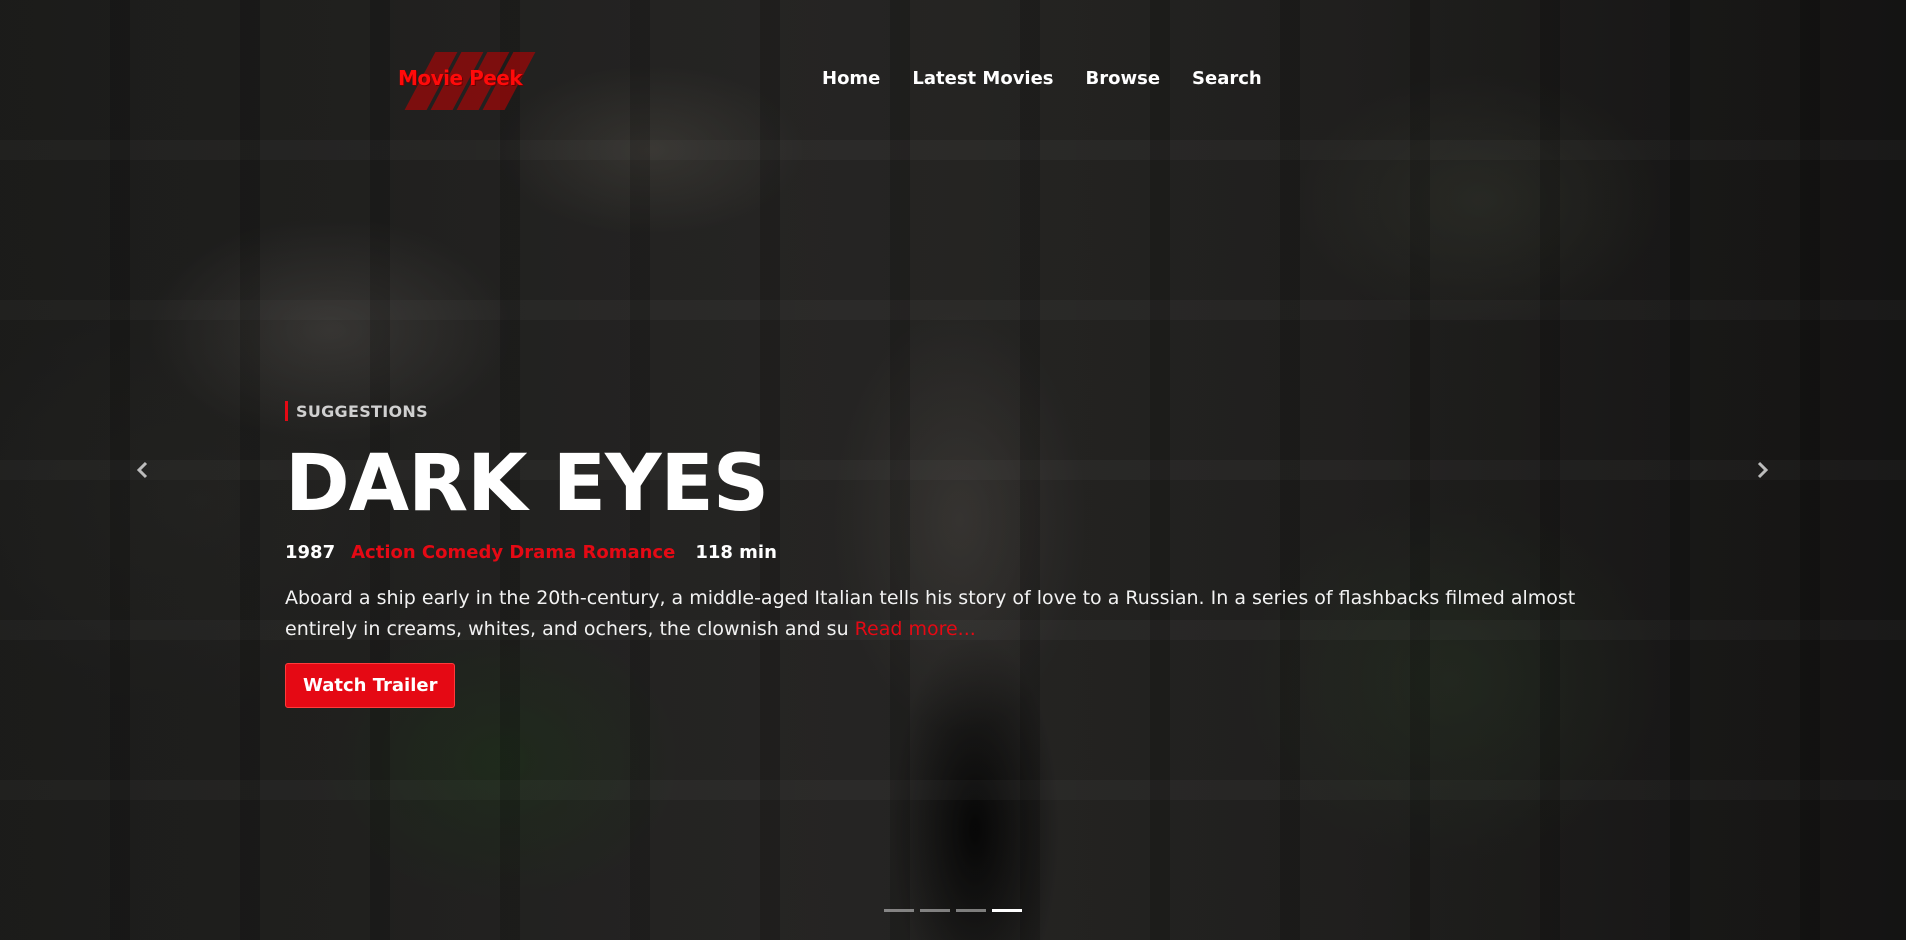 The width and height of the screenshot is (1906, 940). I want to click on nav-item-home: Home, so click(851, 78).